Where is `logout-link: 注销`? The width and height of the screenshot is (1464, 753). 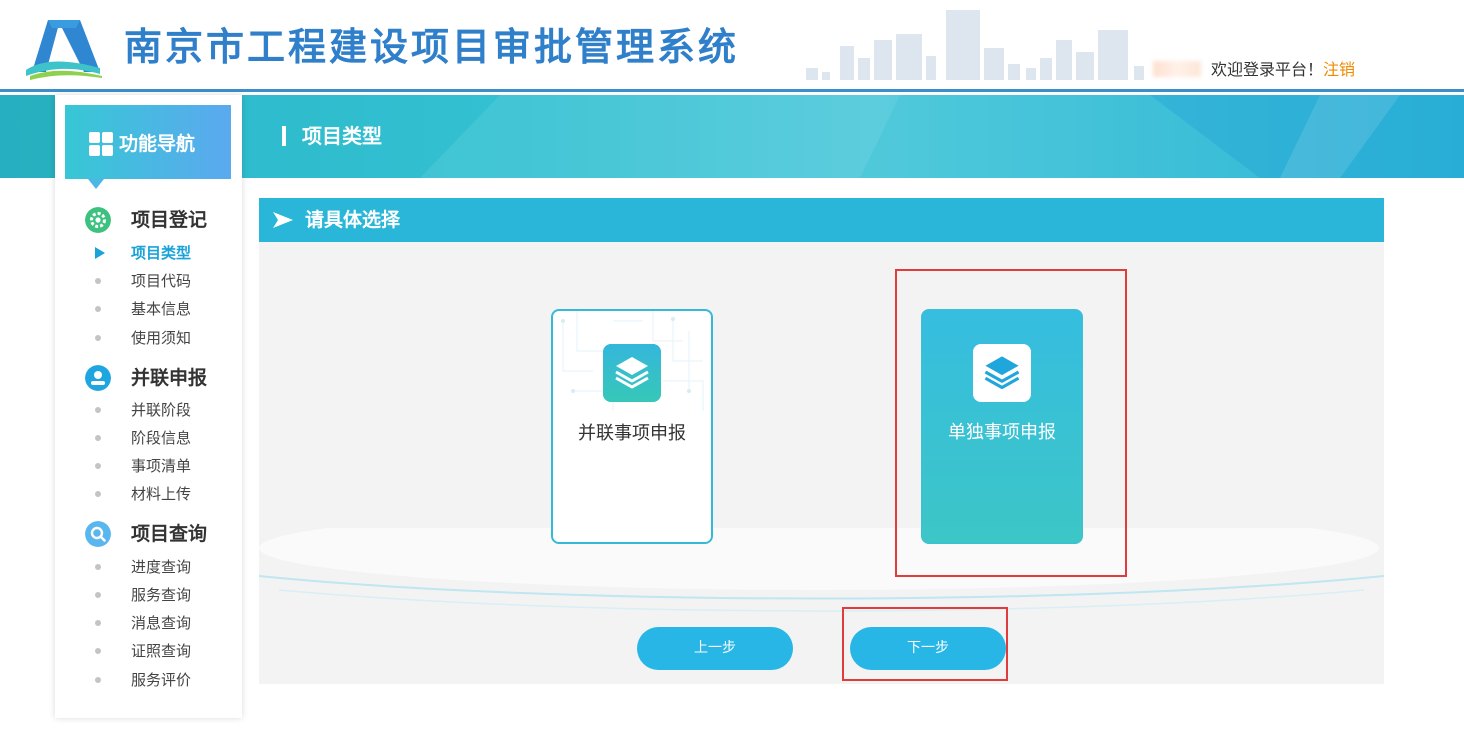
logout-link: 注销 is located at coordinates (1339, 69).